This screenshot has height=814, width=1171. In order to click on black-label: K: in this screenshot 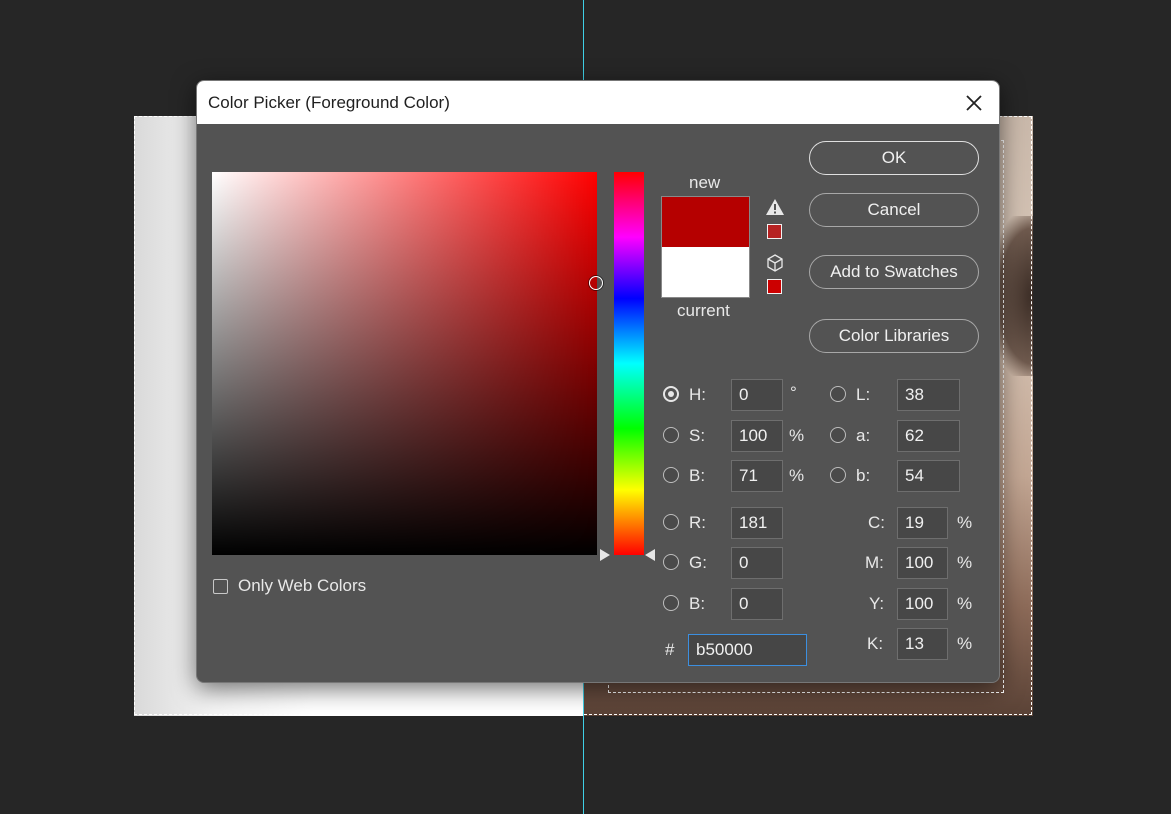, I will do `click(875, 643)`.